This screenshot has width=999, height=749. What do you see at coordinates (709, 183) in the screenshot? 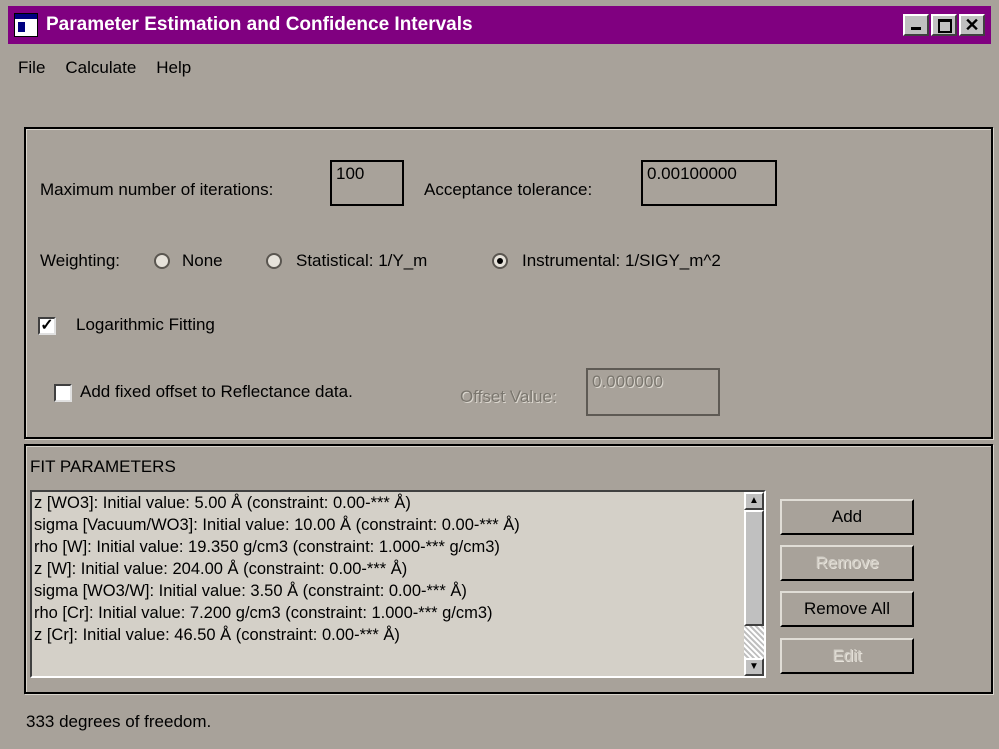
I see `tolerance-input: 0.00100000` at bounding box center [709, 183].